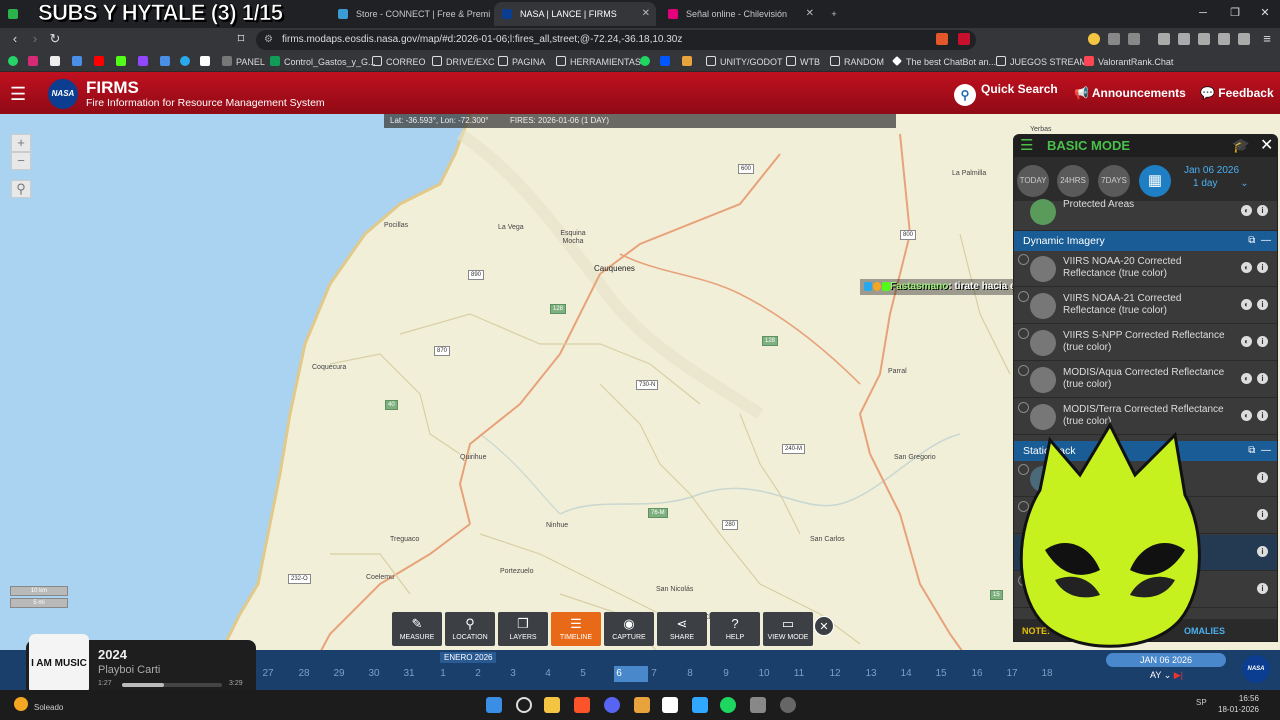  Describe the element at coordinates (304, 673) in the screenshot. I see `timeline-day: 28` at that location.